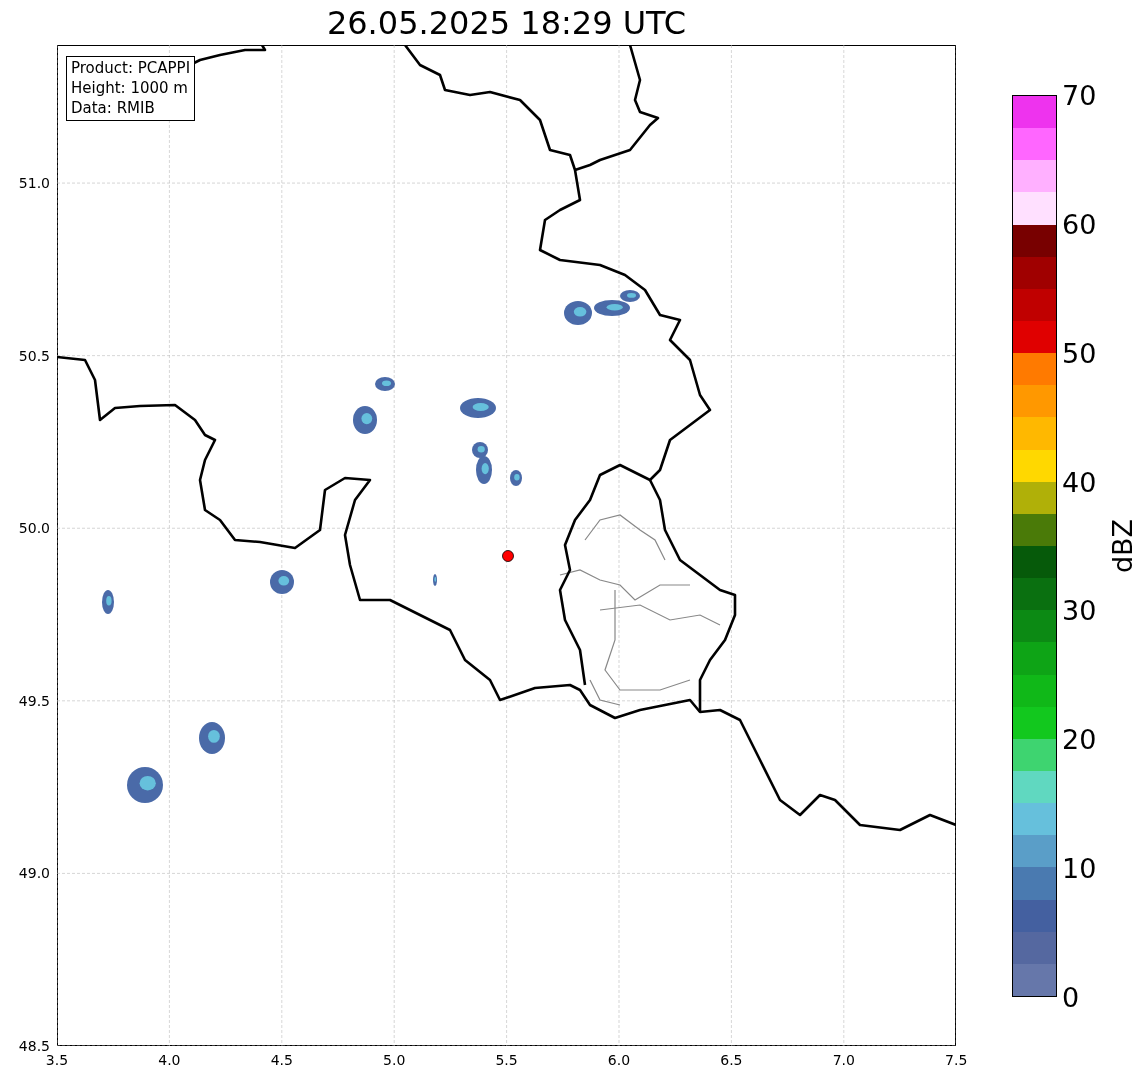 The width and height of the screenshot is (1145, 1084). Describe the element at coordinates (731, 1060) in the screenshot. I see `x-axis-tick-label: 6.5` at that location.